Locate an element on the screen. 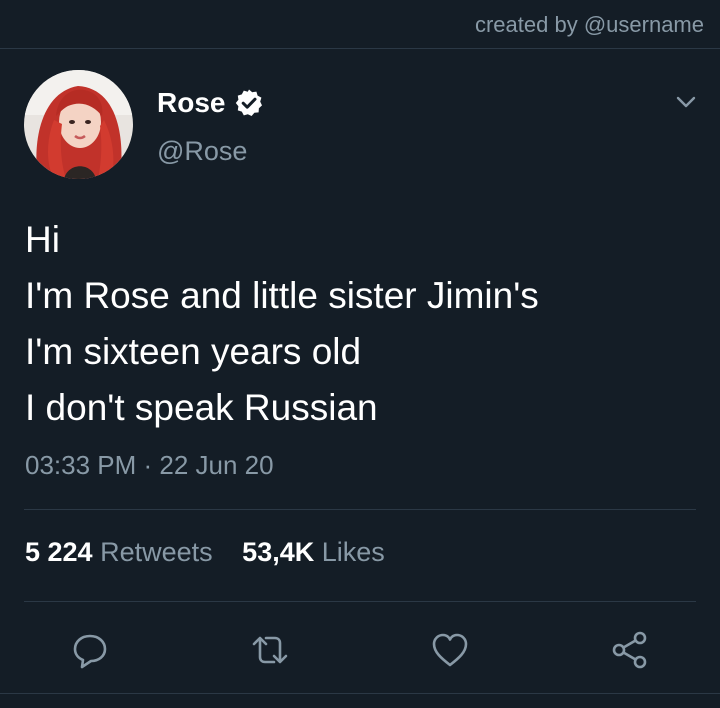 This screenshot has height=708, width=720. retweets-label: Retweets is located at coordinates (156, 552).